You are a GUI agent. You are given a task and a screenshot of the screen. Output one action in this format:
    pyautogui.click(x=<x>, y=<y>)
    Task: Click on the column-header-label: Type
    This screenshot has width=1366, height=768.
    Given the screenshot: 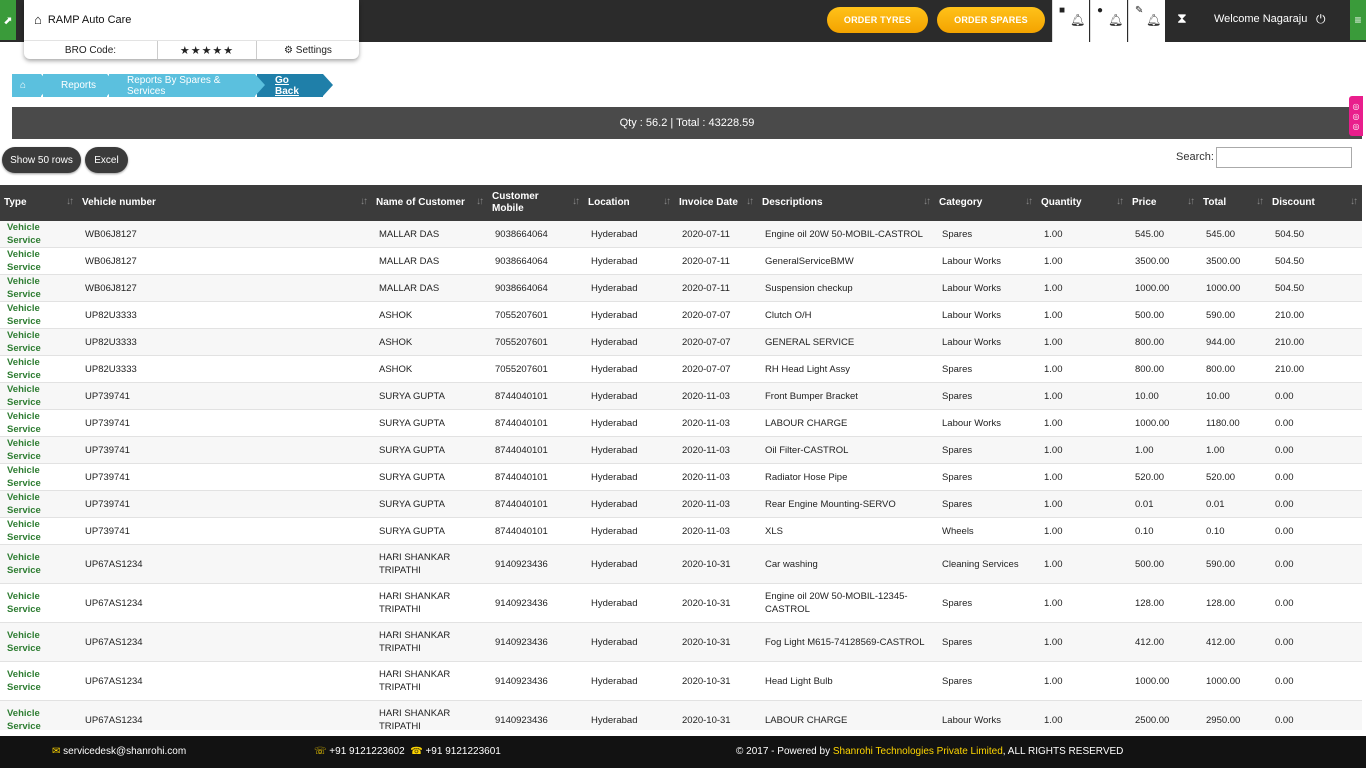 What is the action you would take?
    pyautogui.click(x=15, y=202)
    